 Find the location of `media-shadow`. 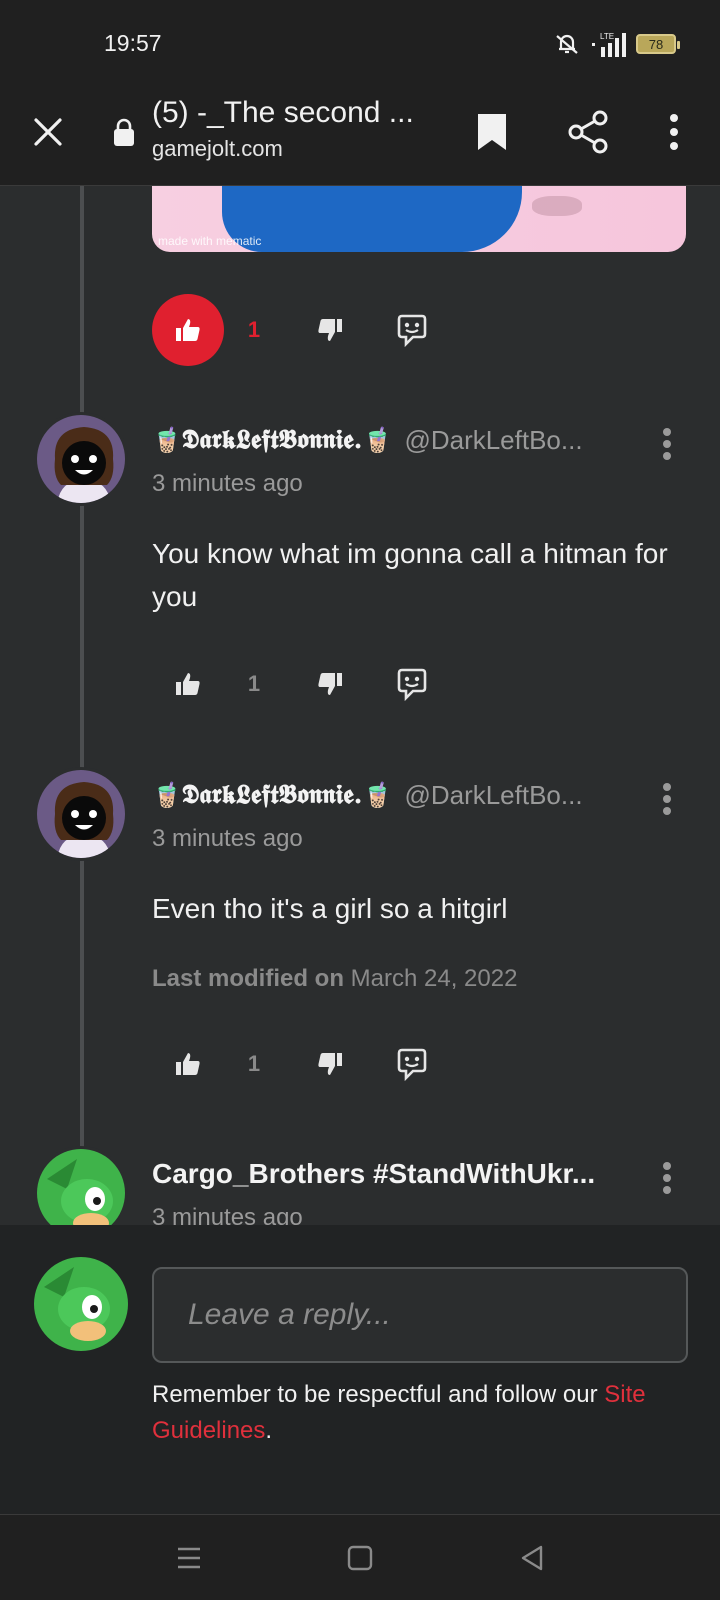

media-shadow is located at coordinates (557, 206).